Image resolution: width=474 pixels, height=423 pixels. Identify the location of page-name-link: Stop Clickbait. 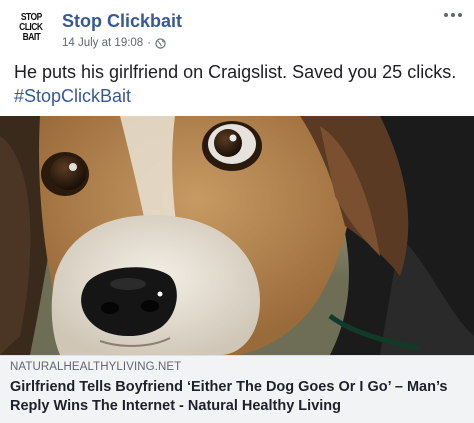
(122, 21).